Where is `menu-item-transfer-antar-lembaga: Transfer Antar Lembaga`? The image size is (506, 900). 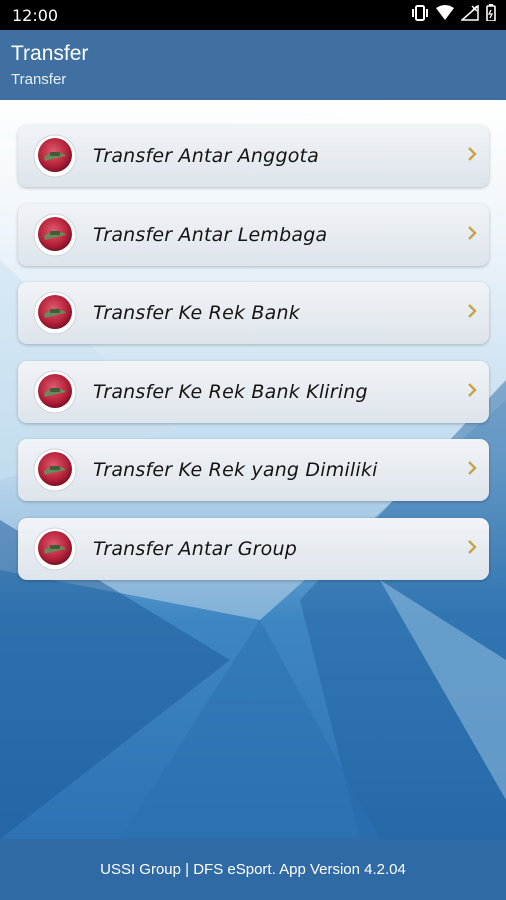 menu-item-transfer-antar-lembaga: Transfer Antar Lembaga is located at coordinates (253, 234).